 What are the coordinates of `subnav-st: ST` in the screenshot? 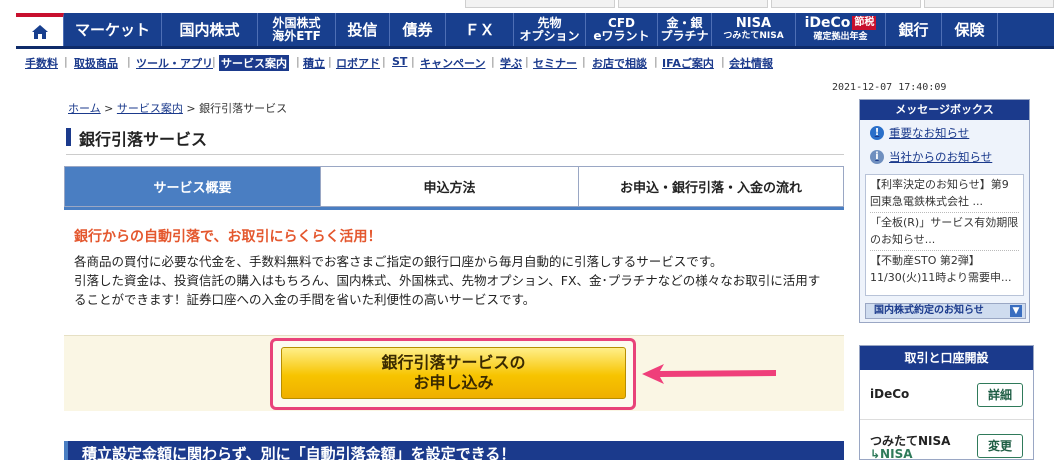 It's located at (399, 61).